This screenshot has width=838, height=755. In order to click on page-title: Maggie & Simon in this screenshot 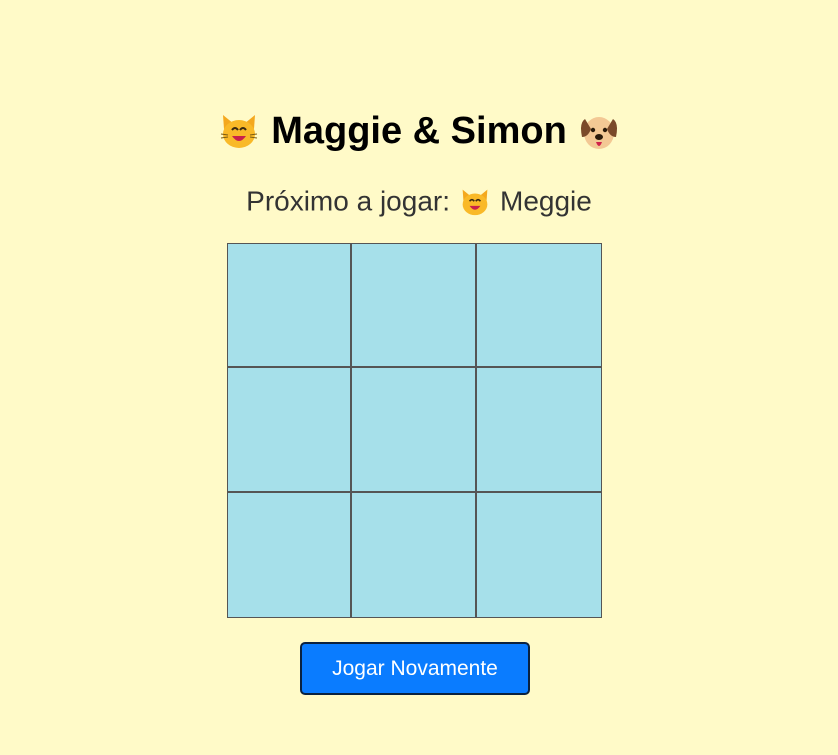, I will do `click(419, 130)`.